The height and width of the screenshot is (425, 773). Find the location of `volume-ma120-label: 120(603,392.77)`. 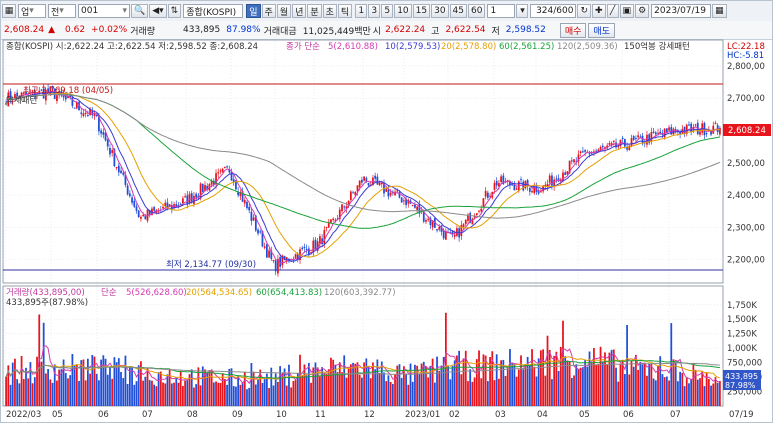

volume-ma120-label: 120(603,392.77) is located at coordinates (360, 293).